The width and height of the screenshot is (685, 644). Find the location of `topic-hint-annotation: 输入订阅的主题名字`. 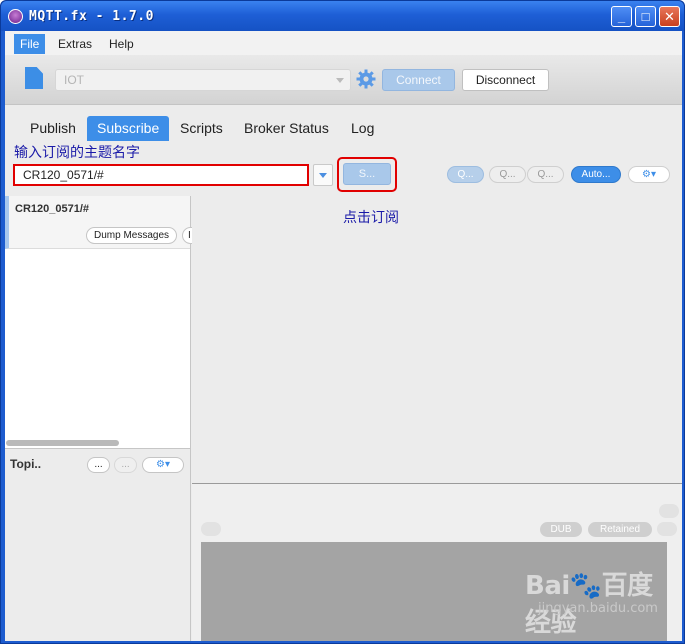

topic-hint-annotation: 输入订阅的主题名字 is located at coordinates (77, 153).